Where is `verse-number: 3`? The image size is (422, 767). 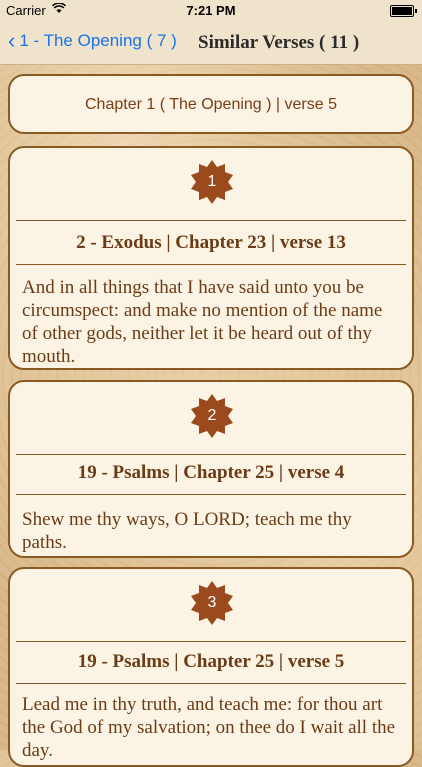
verse-number: 3 is located at coordinates (212, 602).